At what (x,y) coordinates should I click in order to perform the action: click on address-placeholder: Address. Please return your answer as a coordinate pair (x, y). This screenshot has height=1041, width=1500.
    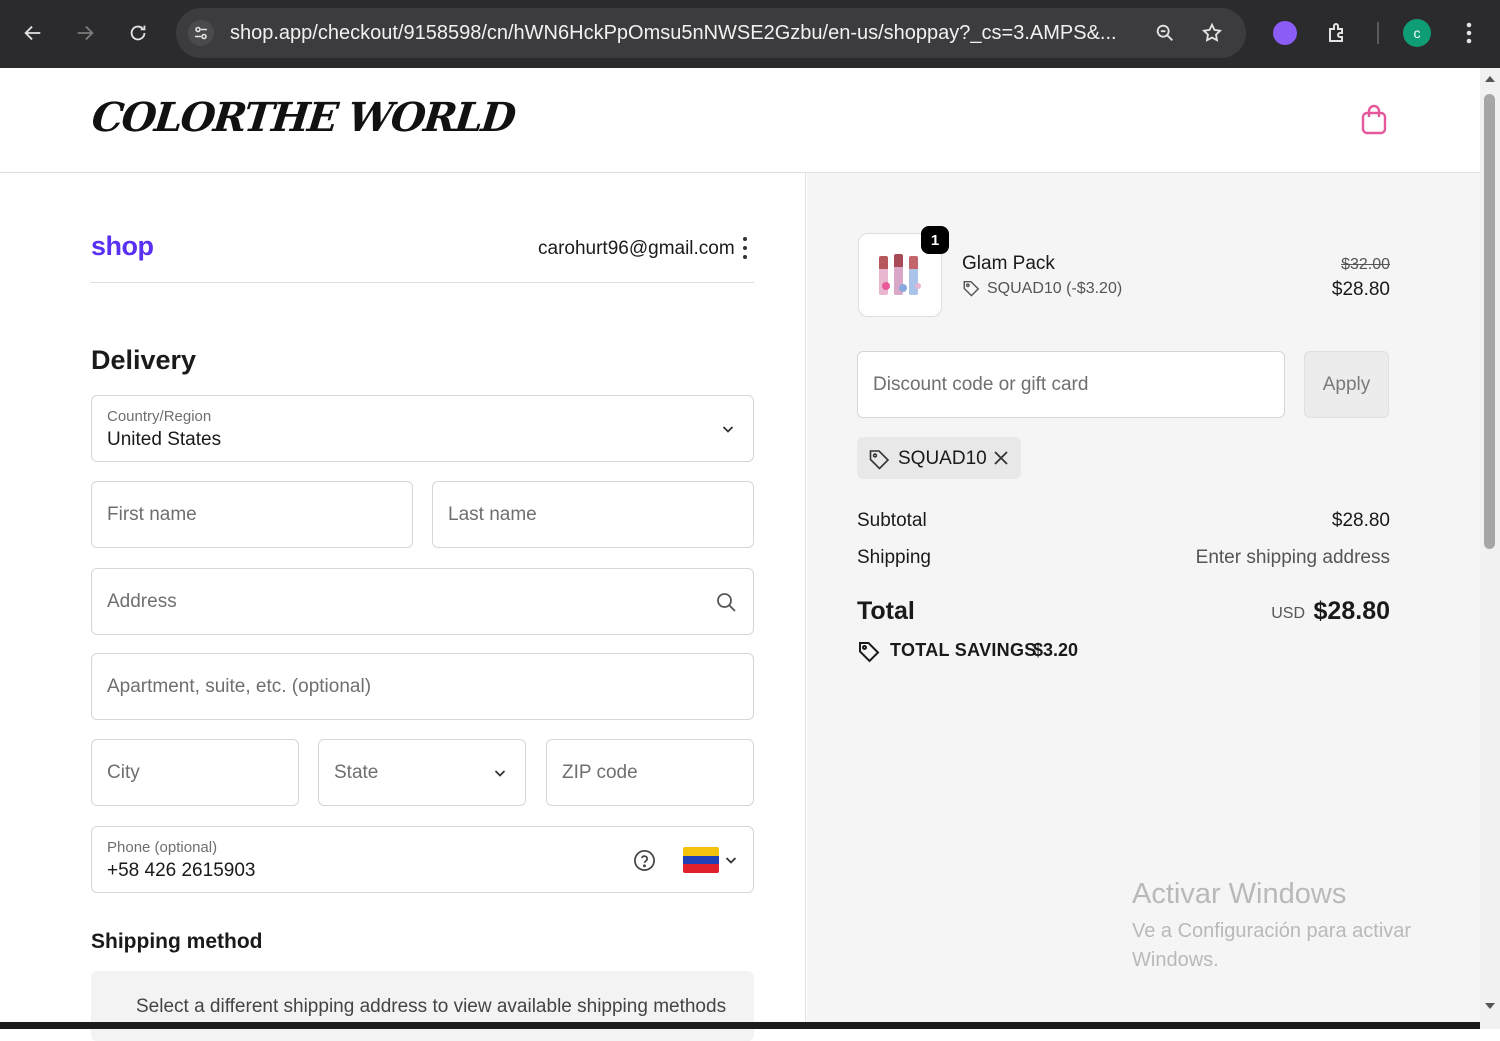
    Looking at the image, I should click on (142, 601).